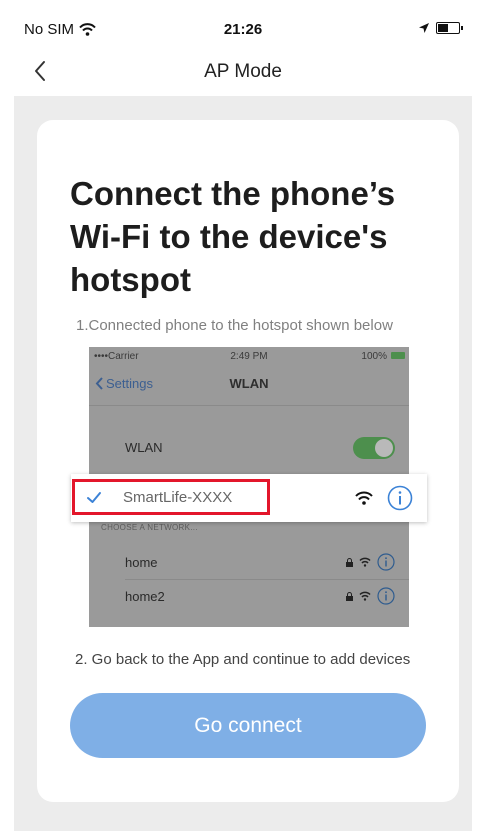 The height and width of the screenshot is (831, 477). I want to click on battery-icon, so click(449, 28).